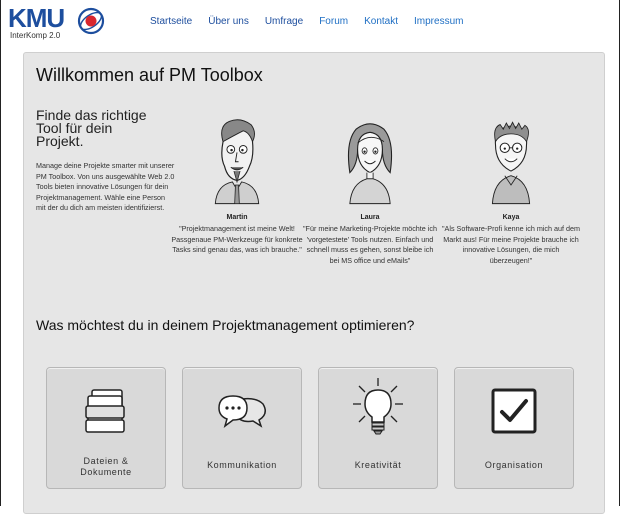 The image size is (621, 514). I want to click on persona-name: Laura, so click(370, 217).